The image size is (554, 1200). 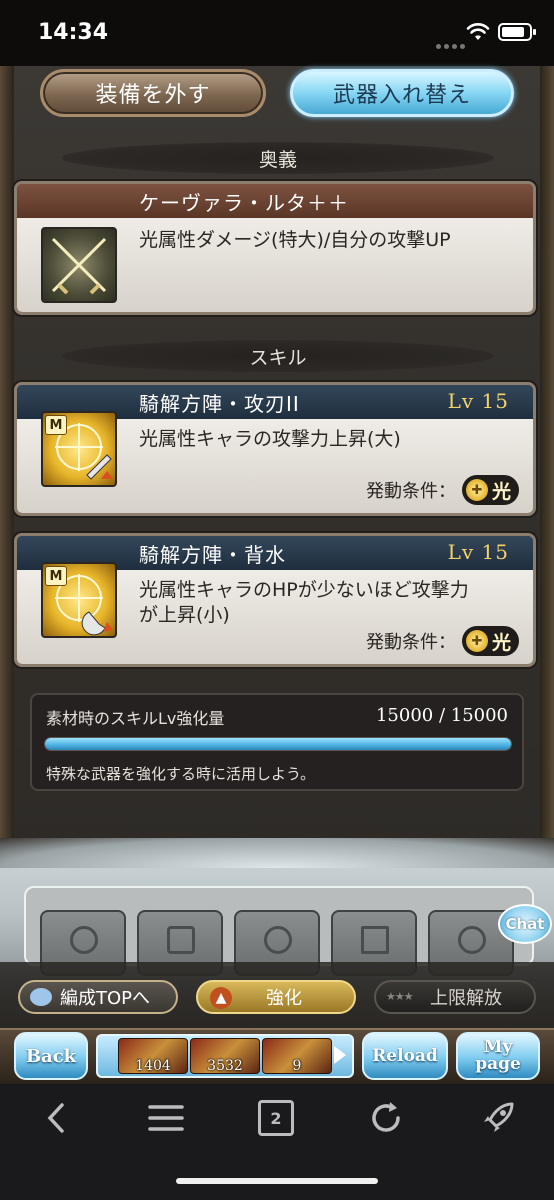 I want to click on skill-enmity-icon: M, so click(x=79, y=600).